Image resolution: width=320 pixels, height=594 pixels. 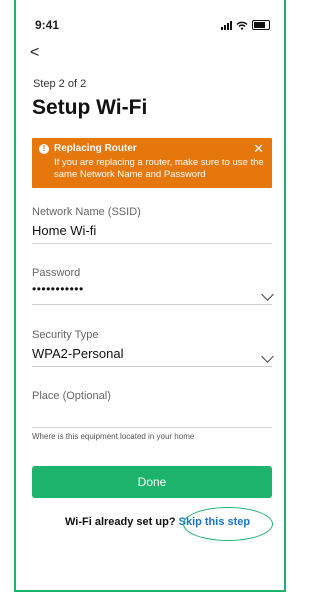 I want to click on security-type-value: WPA2-Personal, so click(x=152, y=353).